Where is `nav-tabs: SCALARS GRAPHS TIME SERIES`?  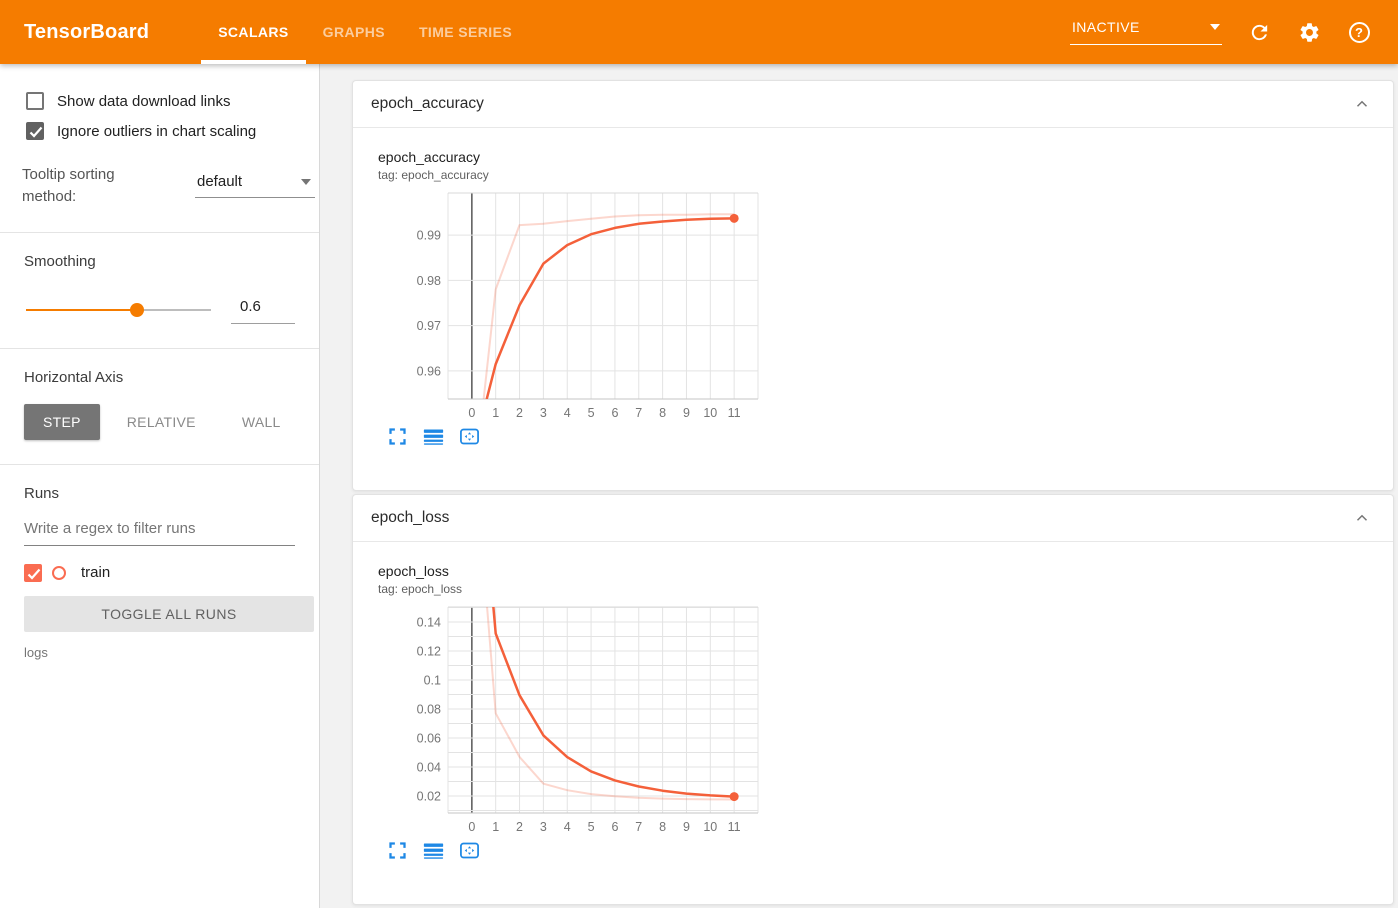 nav-tabs: SCALARS GRAPHS TIME SERIES is located at coordinates (365, 32).